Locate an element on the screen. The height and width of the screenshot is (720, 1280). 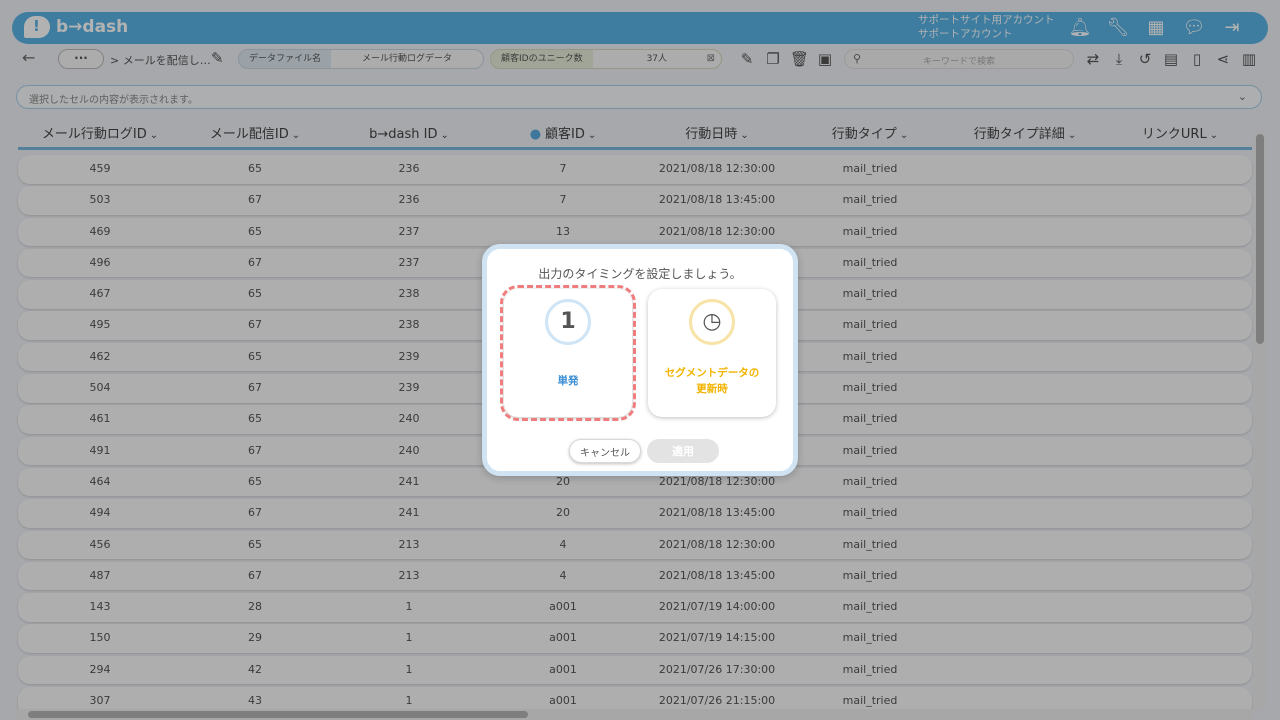
dialog-title: 出力のタイミングを設定しましょう。 is located at coordinates (640, 274).